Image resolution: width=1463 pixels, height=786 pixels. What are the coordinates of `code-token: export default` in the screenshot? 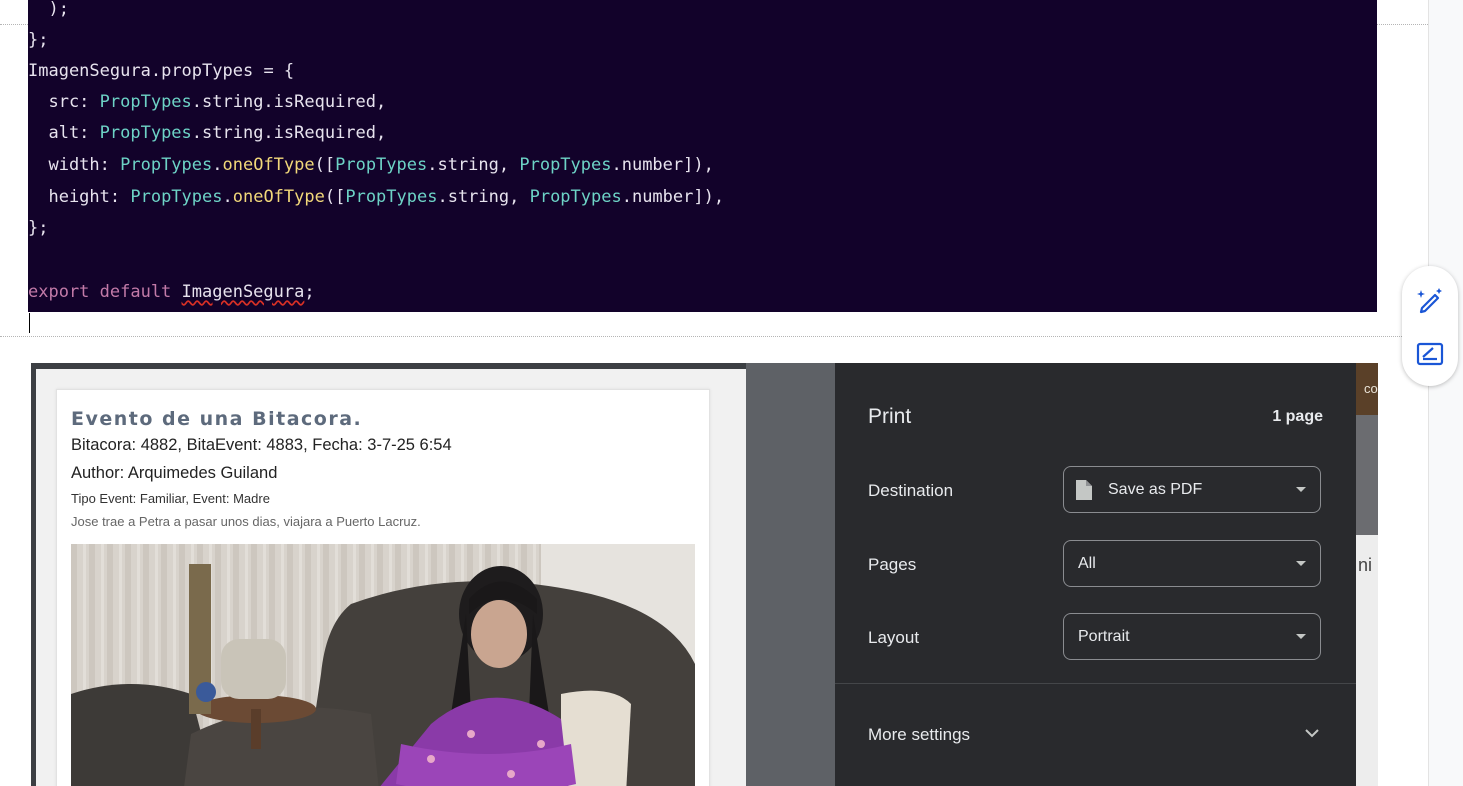 It's located at (105, 292).